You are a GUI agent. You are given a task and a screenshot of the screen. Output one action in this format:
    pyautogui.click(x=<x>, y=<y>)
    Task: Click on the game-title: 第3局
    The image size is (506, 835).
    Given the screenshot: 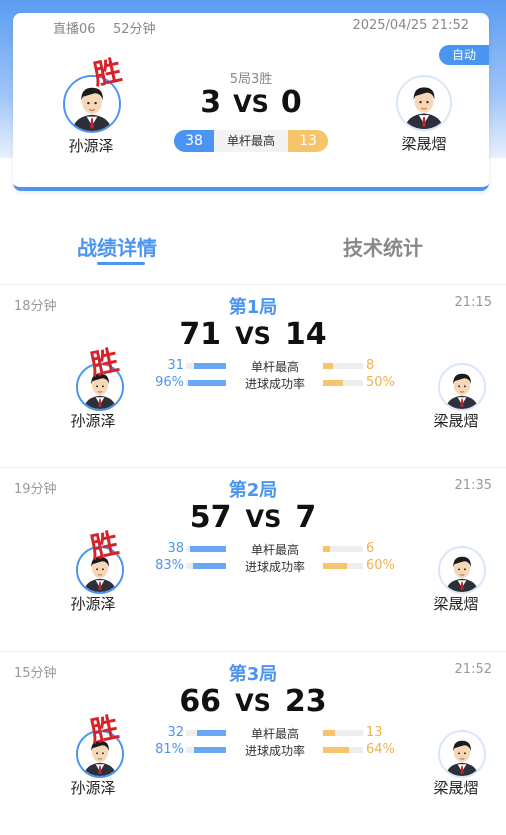 What is the action you would take?
    pyautogui.click(x=253, y=674)
    